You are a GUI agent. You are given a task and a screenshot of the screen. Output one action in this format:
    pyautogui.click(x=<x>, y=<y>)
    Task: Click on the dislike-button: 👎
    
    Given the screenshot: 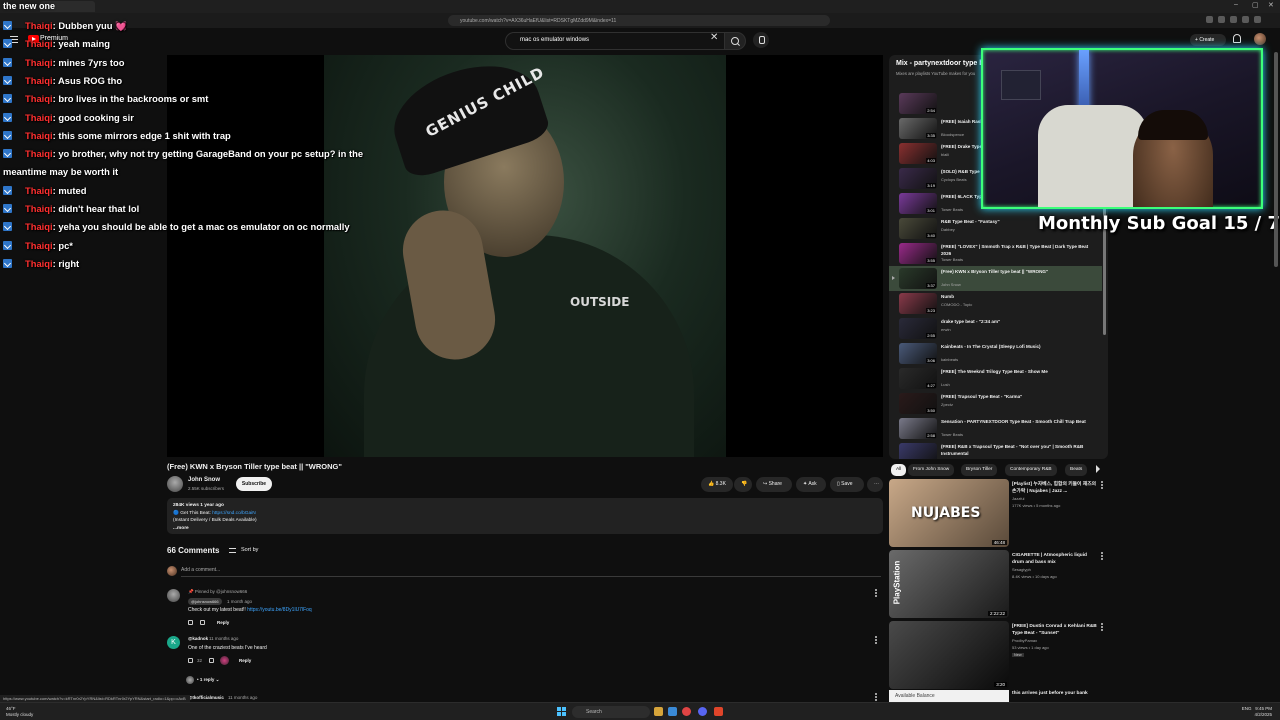 What is the action you would take?
    pyautogui.click(x=743, y=484)
    